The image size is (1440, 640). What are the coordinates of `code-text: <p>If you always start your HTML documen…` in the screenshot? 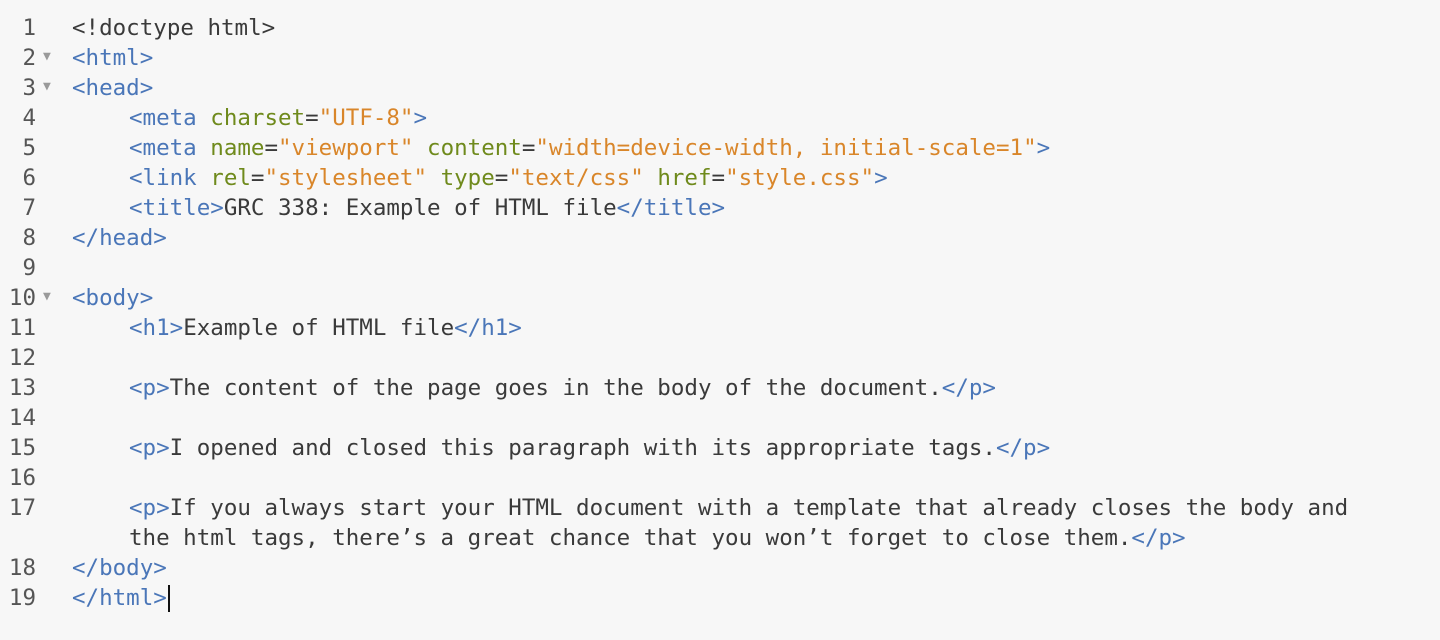 It's located at (738, 508).